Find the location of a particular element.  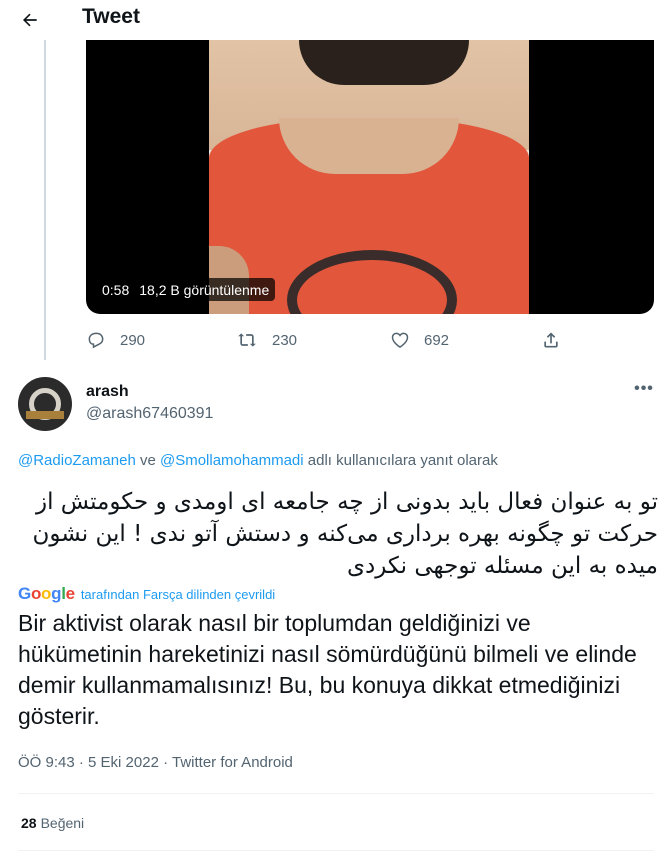

likes-count: 28 is located at coordinates (29, 823).